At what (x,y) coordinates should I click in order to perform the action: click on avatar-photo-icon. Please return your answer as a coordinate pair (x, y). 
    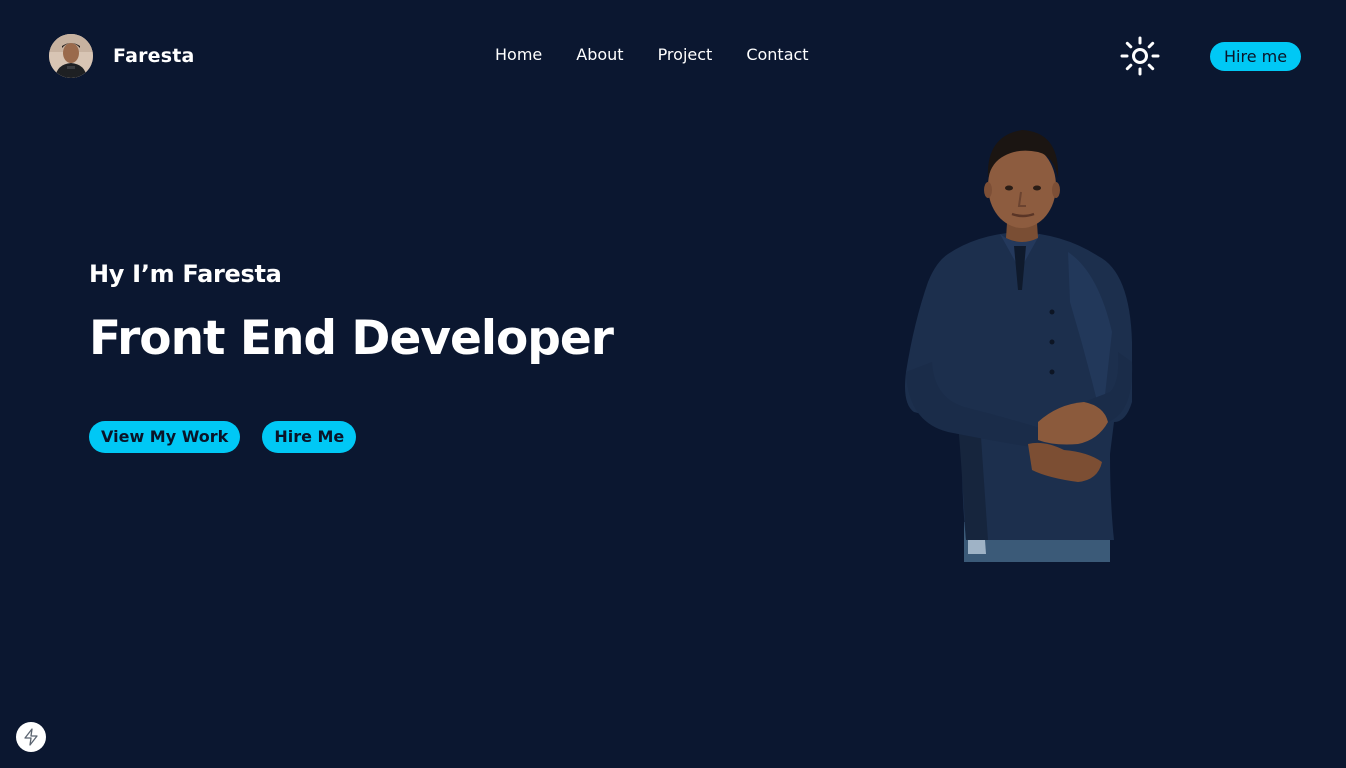
    Looking at the image, I should click on (71, 56).